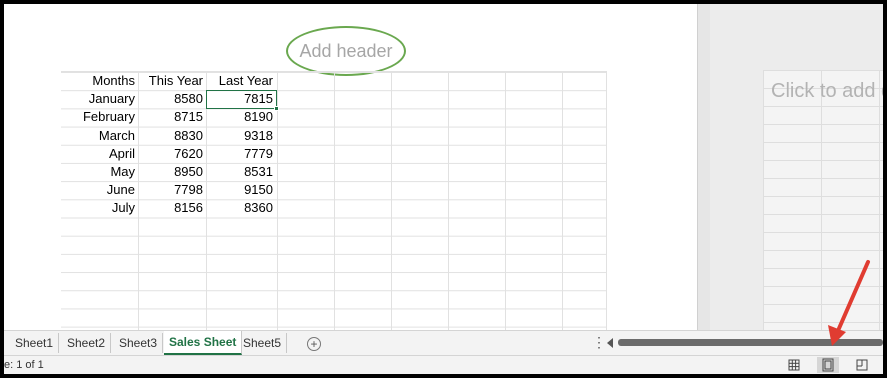  What do you see at coordinates (172, 172) in the screenshot?
I see `this-year-cell: 8950` at bounding box center [172, 172].